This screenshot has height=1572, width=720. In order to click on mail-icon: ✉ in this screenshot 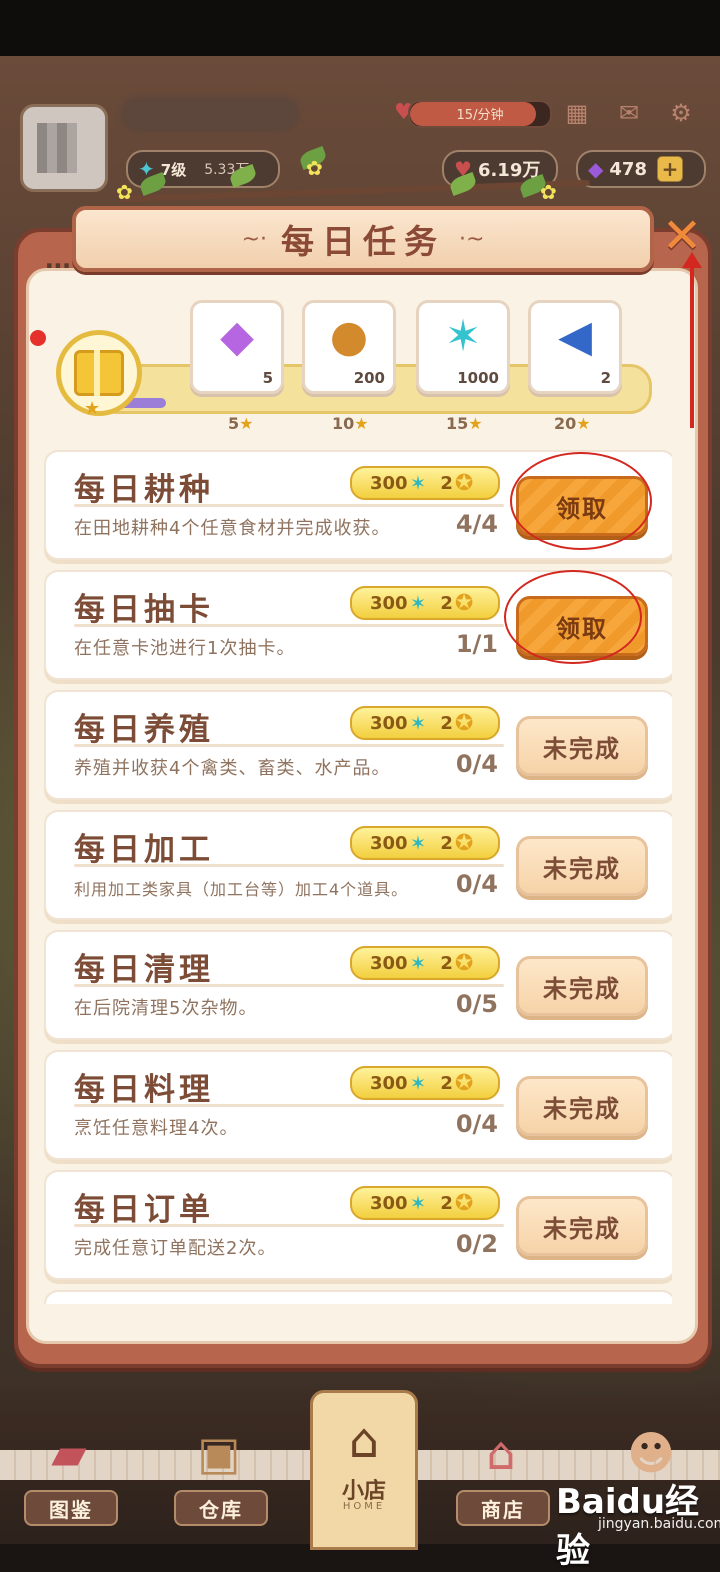, I will do `click(629, 113)`.